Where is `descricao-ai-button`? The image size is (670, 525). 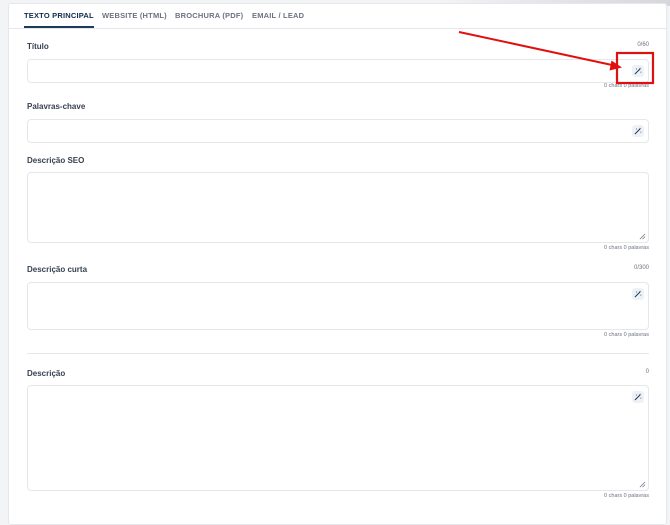 descricao-ai-button is located at coordinates (638, 397).